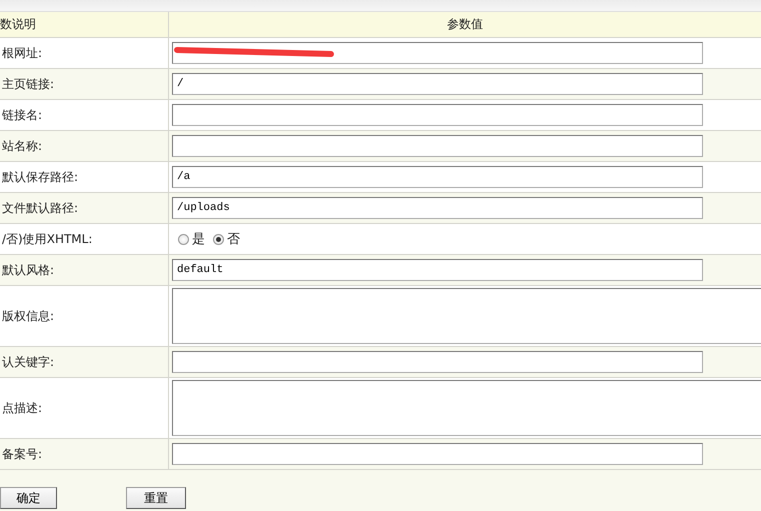 The image size is (761, 511). I want to click on field-label: 根网址:, so click(22, 53).